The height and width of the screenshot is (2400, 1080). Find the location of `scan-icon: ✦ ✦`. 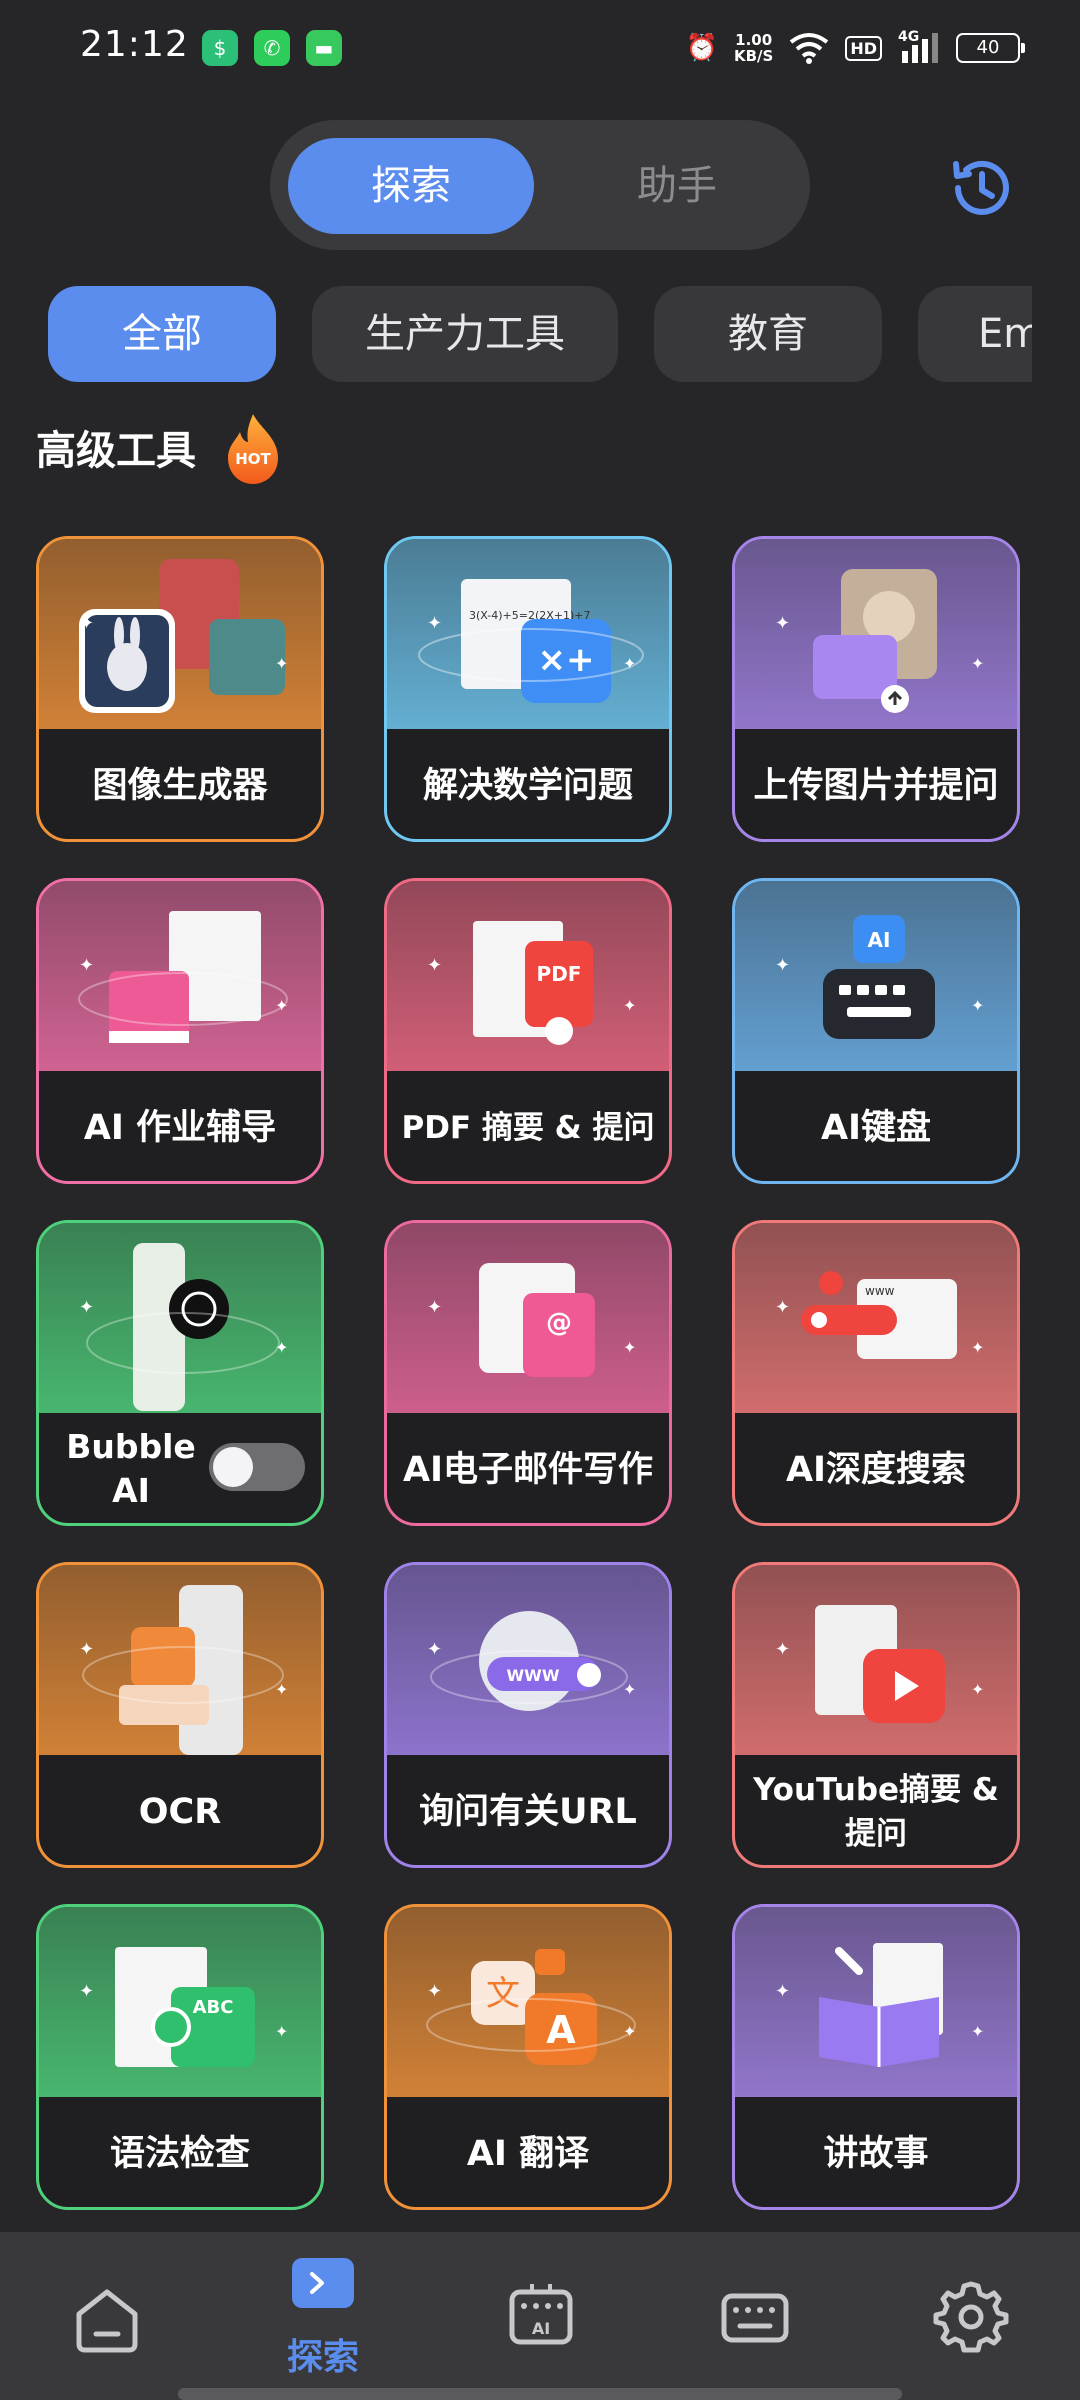

scan-icon: ✦ ✦ is located at coordinates (180, 1660).